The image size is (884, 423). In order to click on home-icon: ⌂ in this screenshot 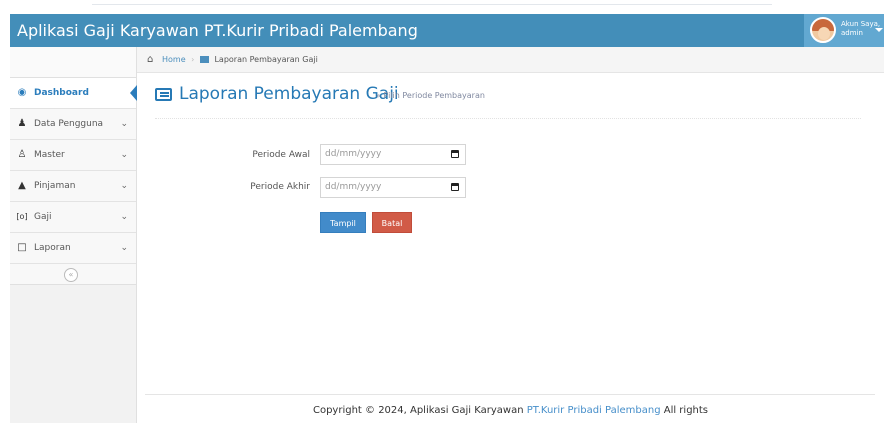, I will do `click(150, 59)`.